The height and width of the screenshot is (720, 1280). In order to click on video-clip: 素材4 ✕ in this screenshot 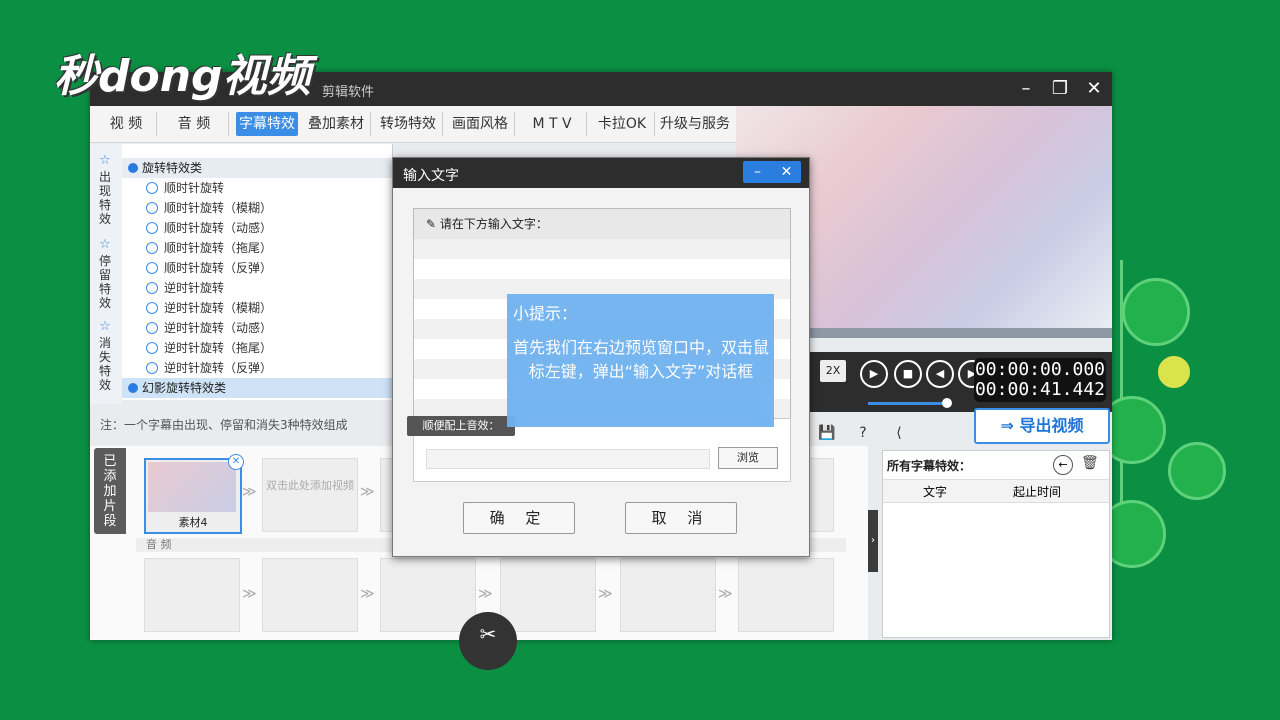, I will do `click(194, 494)`.